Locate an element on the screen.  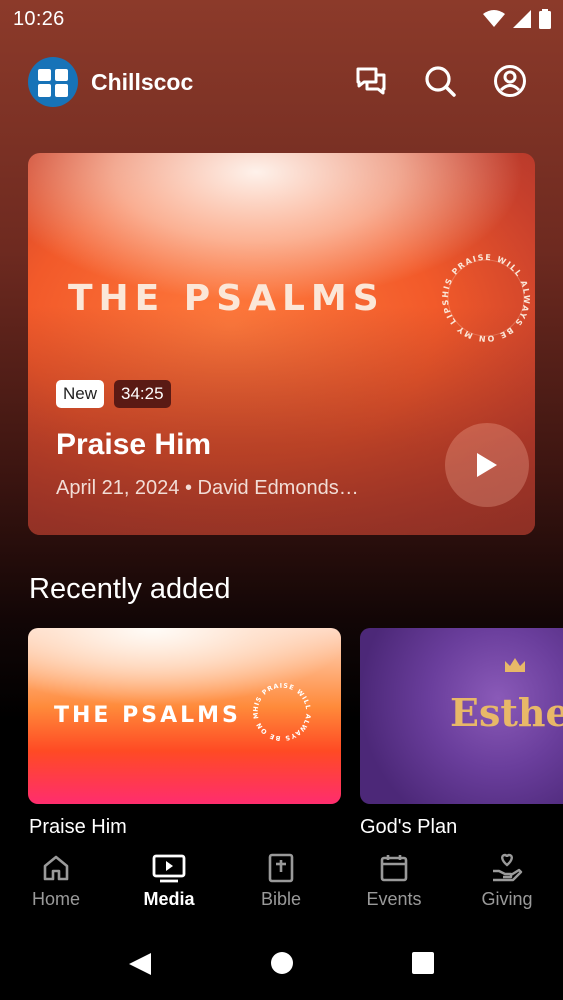
duration-badge: 34:25 is located at coordinates (142, 394).